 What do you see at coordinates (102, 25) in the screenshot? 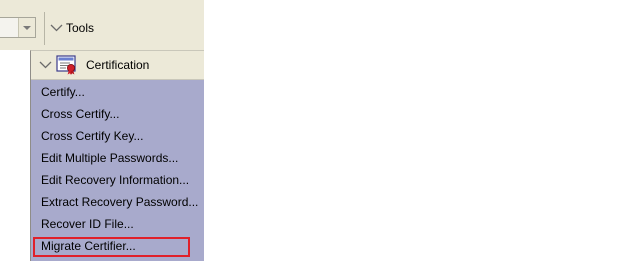
I see `toolbar-strip: Tools` at bounding box center [102, 25].